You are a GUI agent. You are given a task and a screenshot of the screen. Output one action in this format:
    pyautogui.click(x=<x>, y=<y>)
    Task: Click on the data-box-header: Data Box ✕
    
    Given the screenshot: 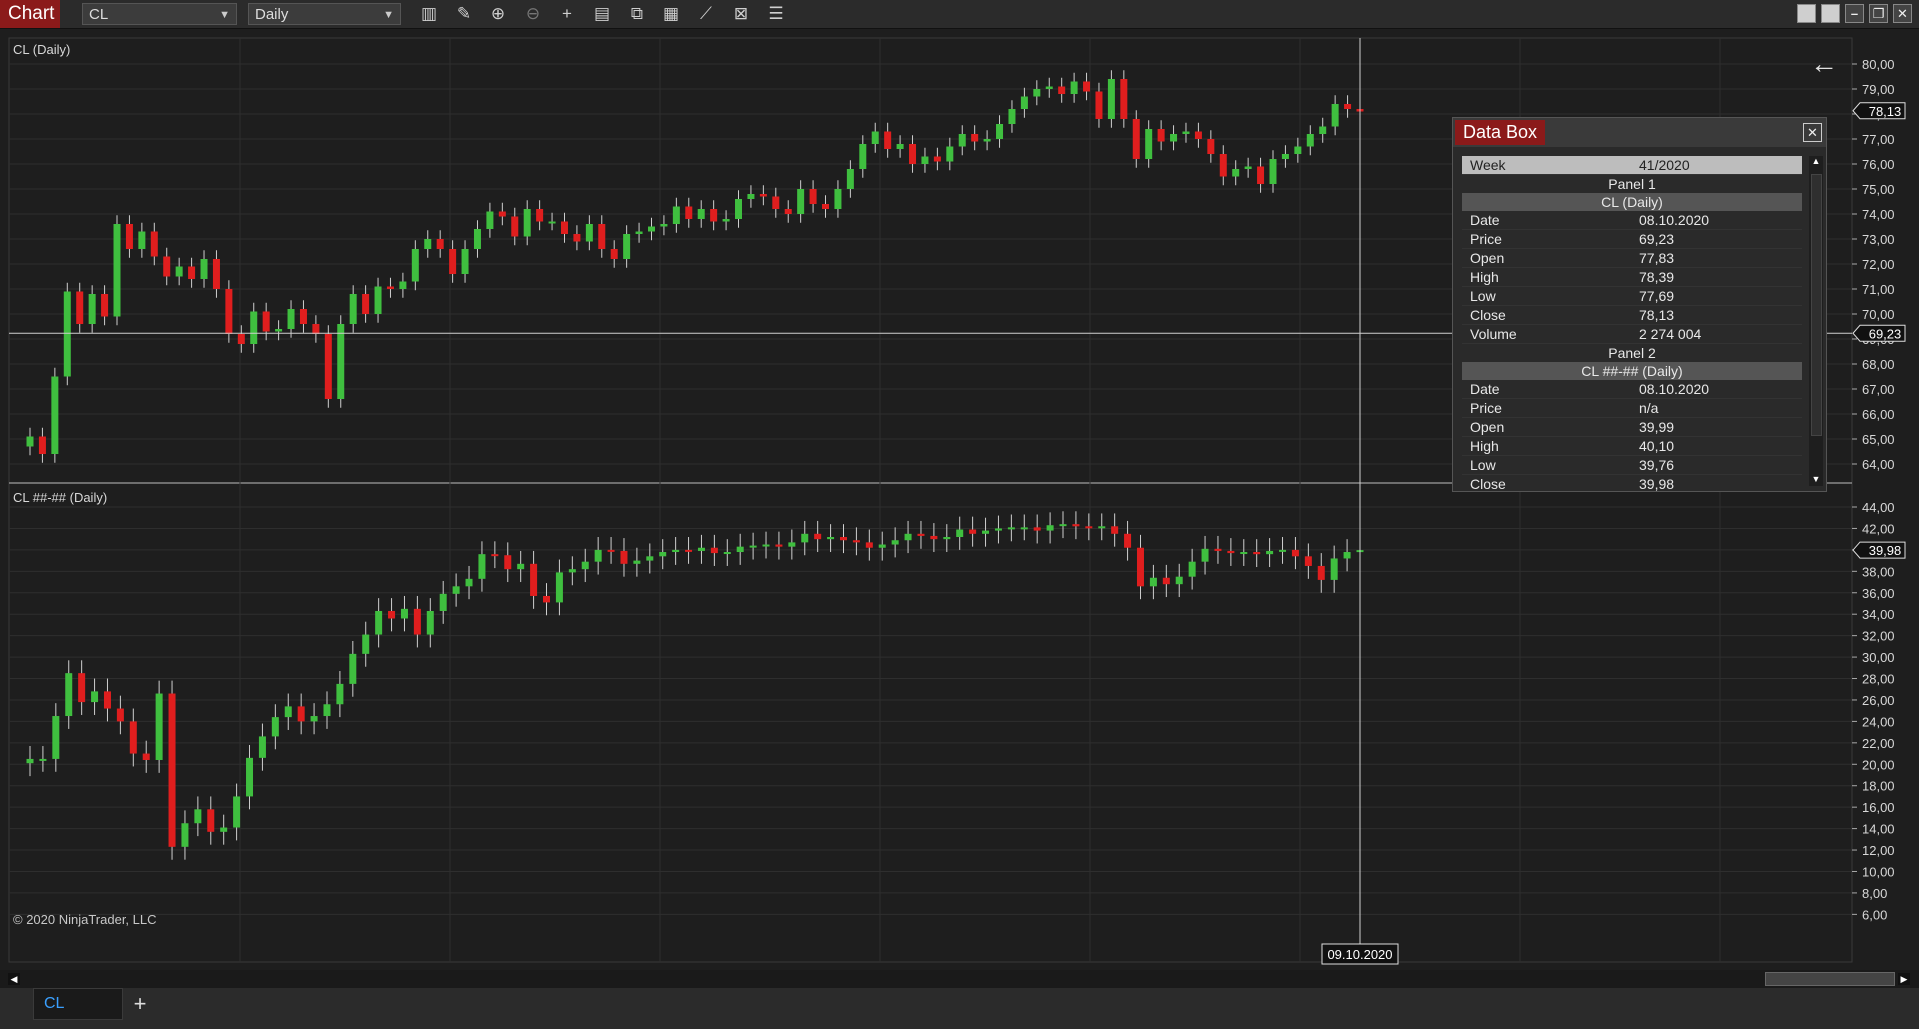 What is the action you would take?
    pyautogui.click(x=1639, y=132)
    